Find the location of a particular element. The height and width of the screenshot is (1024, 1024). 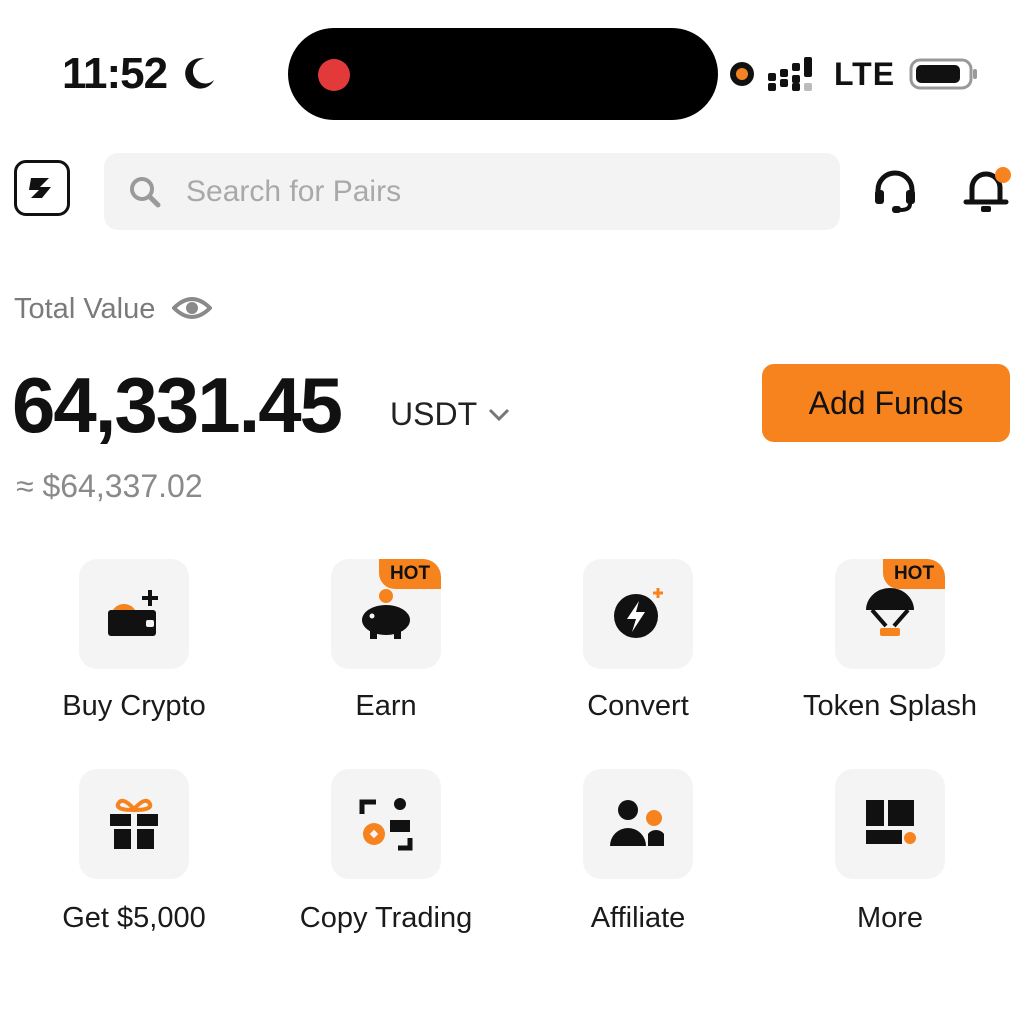

bitget-logo-icon is located at coordinates (40, 188).